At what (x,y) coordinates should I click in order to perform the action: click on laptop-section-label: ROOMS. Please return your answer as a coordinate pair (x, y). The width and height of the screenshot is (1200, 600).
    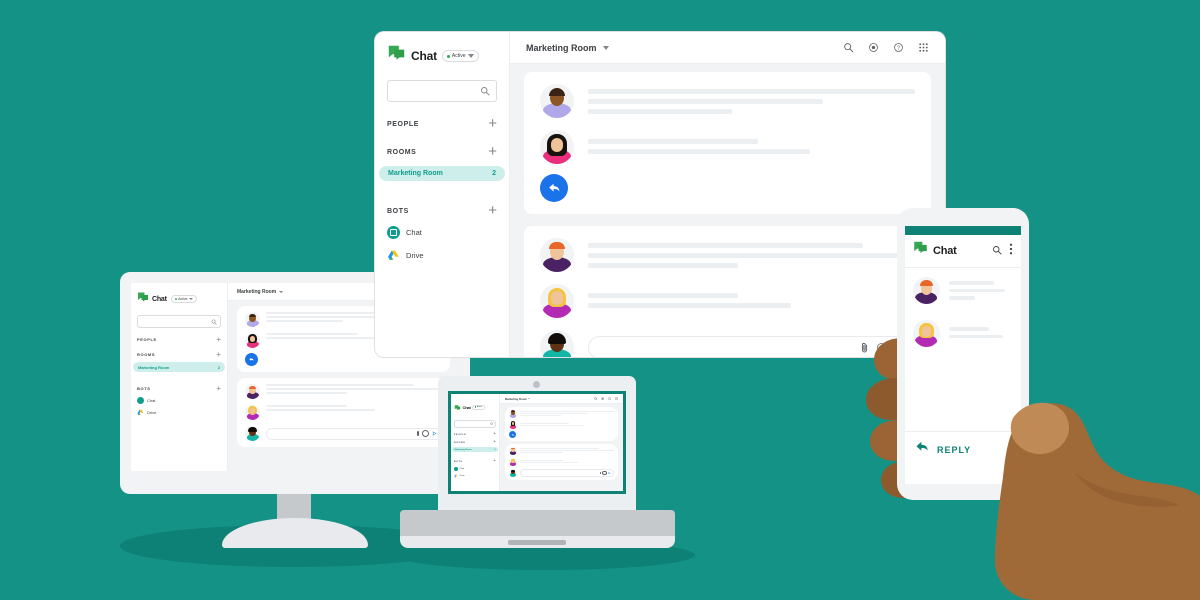
    Looking at the image, I should click on (460, 442).